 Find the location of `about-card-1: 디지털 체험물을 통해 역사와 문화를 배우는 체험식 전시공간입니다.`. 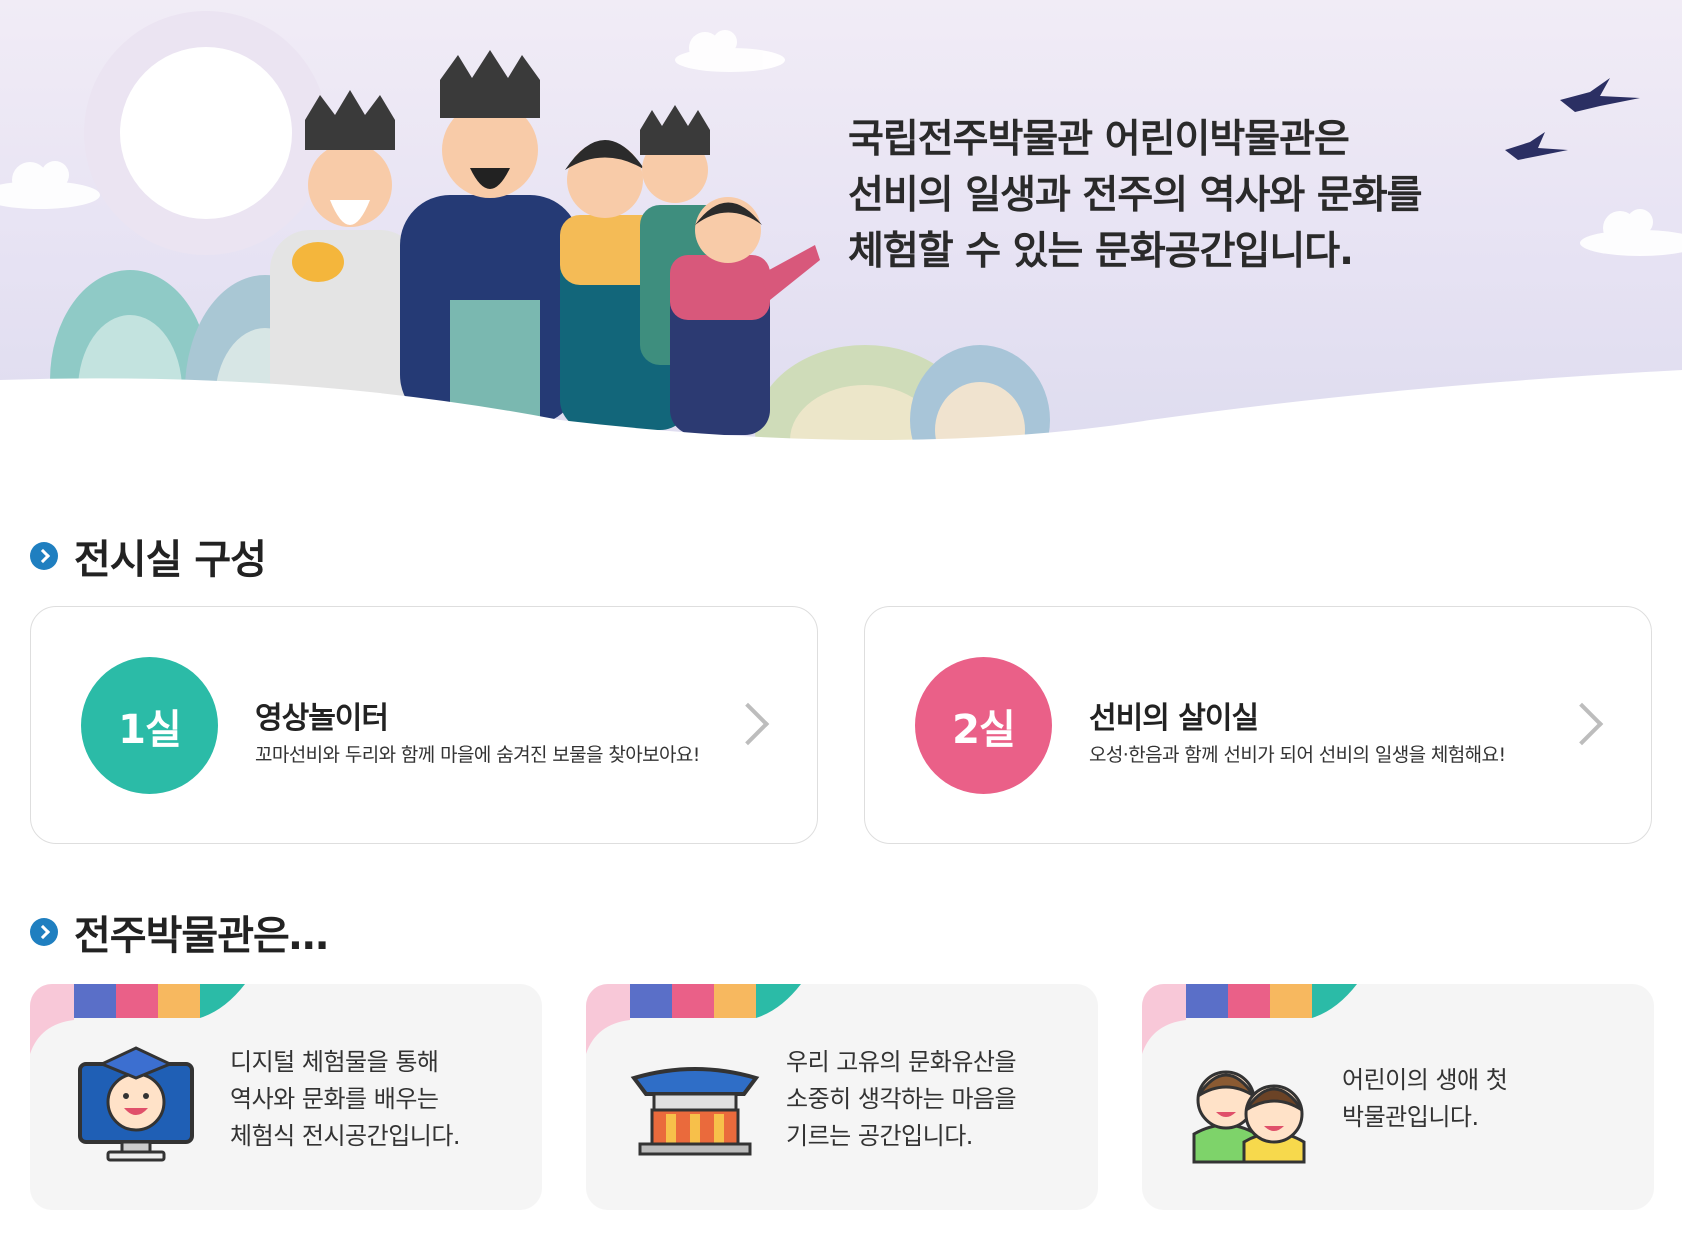

about-card-1: 디지털 체험물을 통해 역사와 문화를 배우는 체험식 전시공간입니다. is located at coordinates (286, 1097).